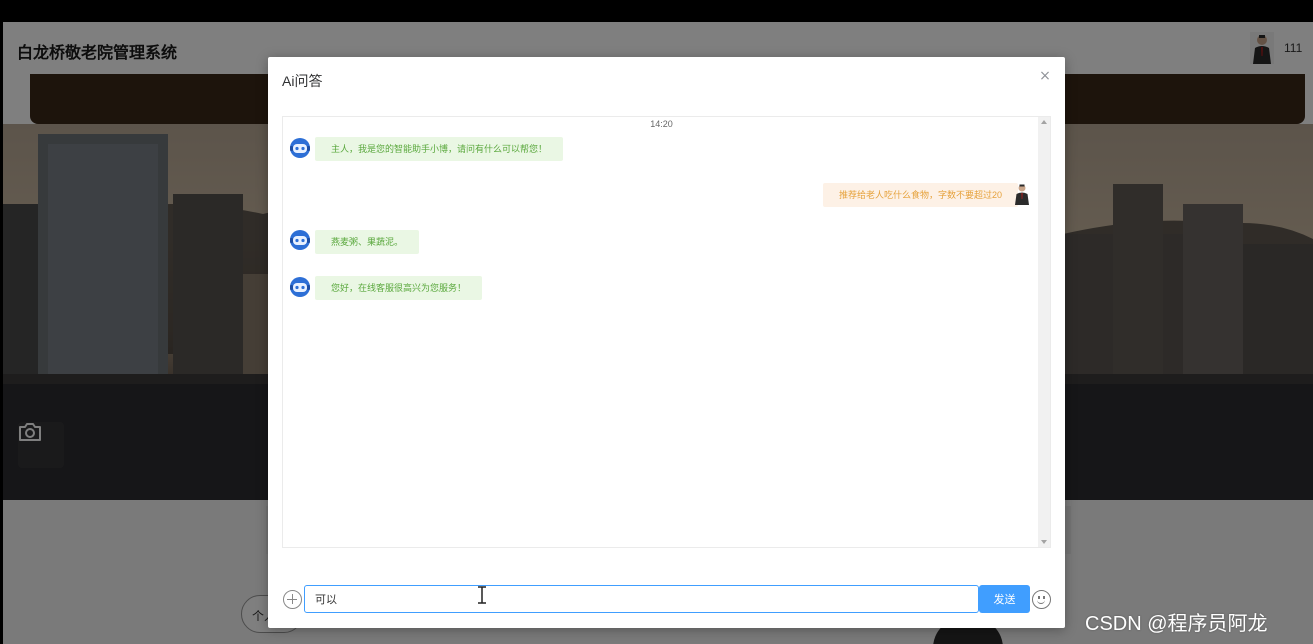 This screenshot has height=644, width=1313. I want to click on user-message-bubble: 推荐给老人吃什么食物，字数不要超过20, so click(920, 195).